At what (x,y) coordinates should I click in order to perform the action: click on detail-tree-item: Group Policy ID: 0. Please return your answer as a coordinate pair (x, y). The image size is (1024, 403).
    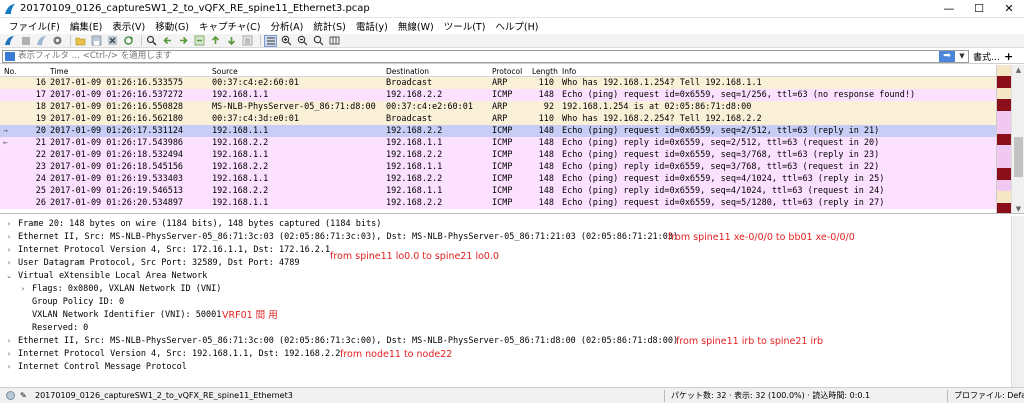
    Looking at the image, I should click on (505, 302).